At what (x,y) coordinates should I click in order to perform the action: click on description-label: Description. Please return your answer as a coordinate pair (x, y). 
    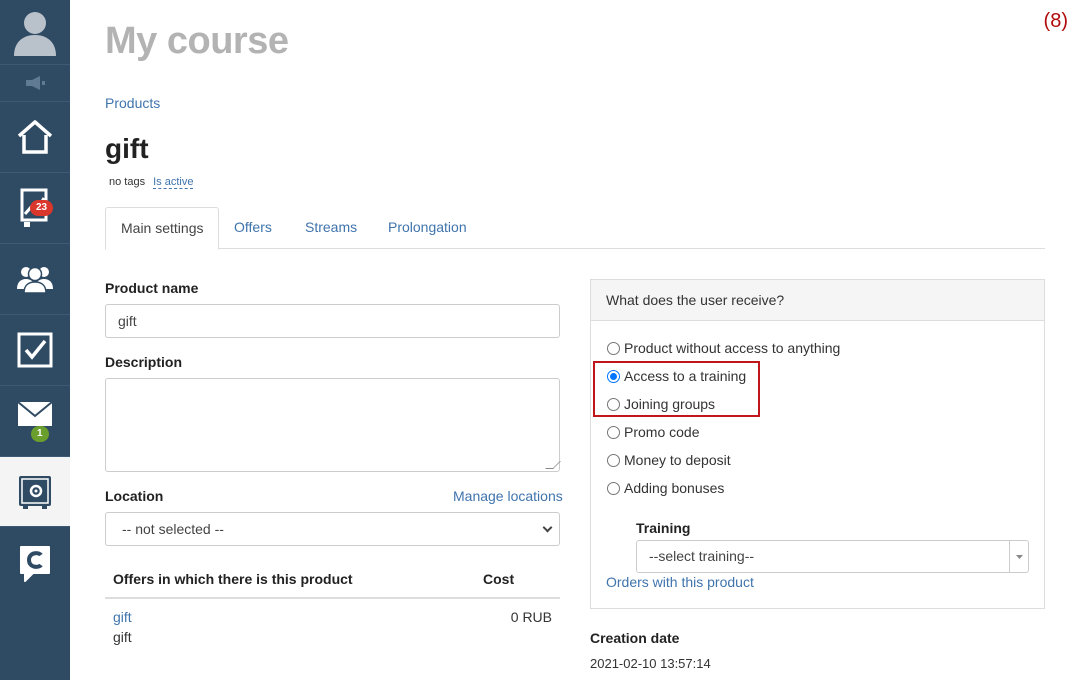
    Looking at the image, I should click on (144, 362).